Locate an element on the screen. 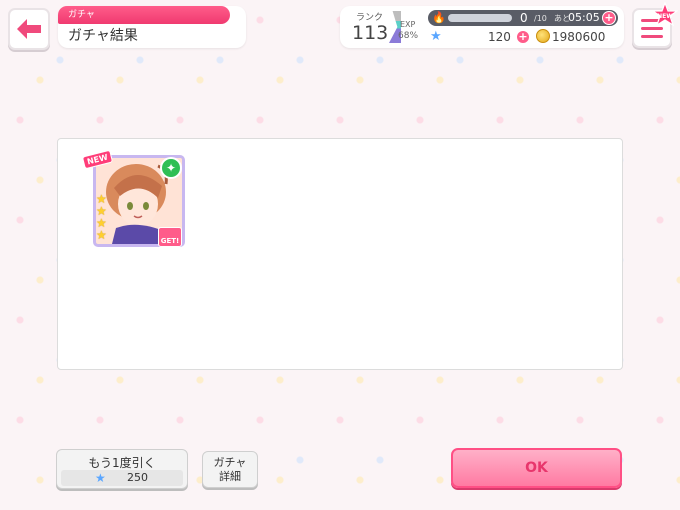 This screenshot has width=680, height=510. coin-icon is located at coordinates (543, 36).